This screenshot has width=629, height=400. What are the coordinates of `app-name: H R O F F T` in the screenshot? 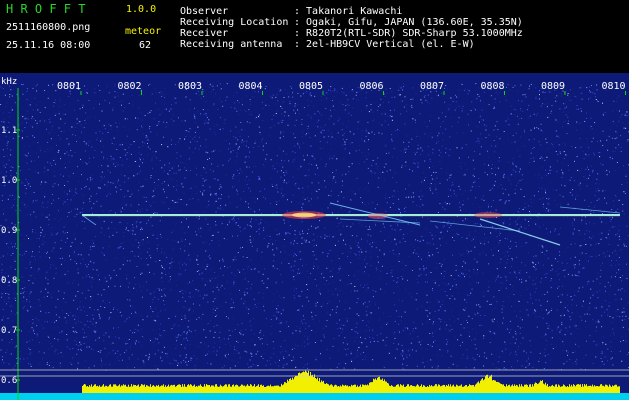 It's located at (46, 9).